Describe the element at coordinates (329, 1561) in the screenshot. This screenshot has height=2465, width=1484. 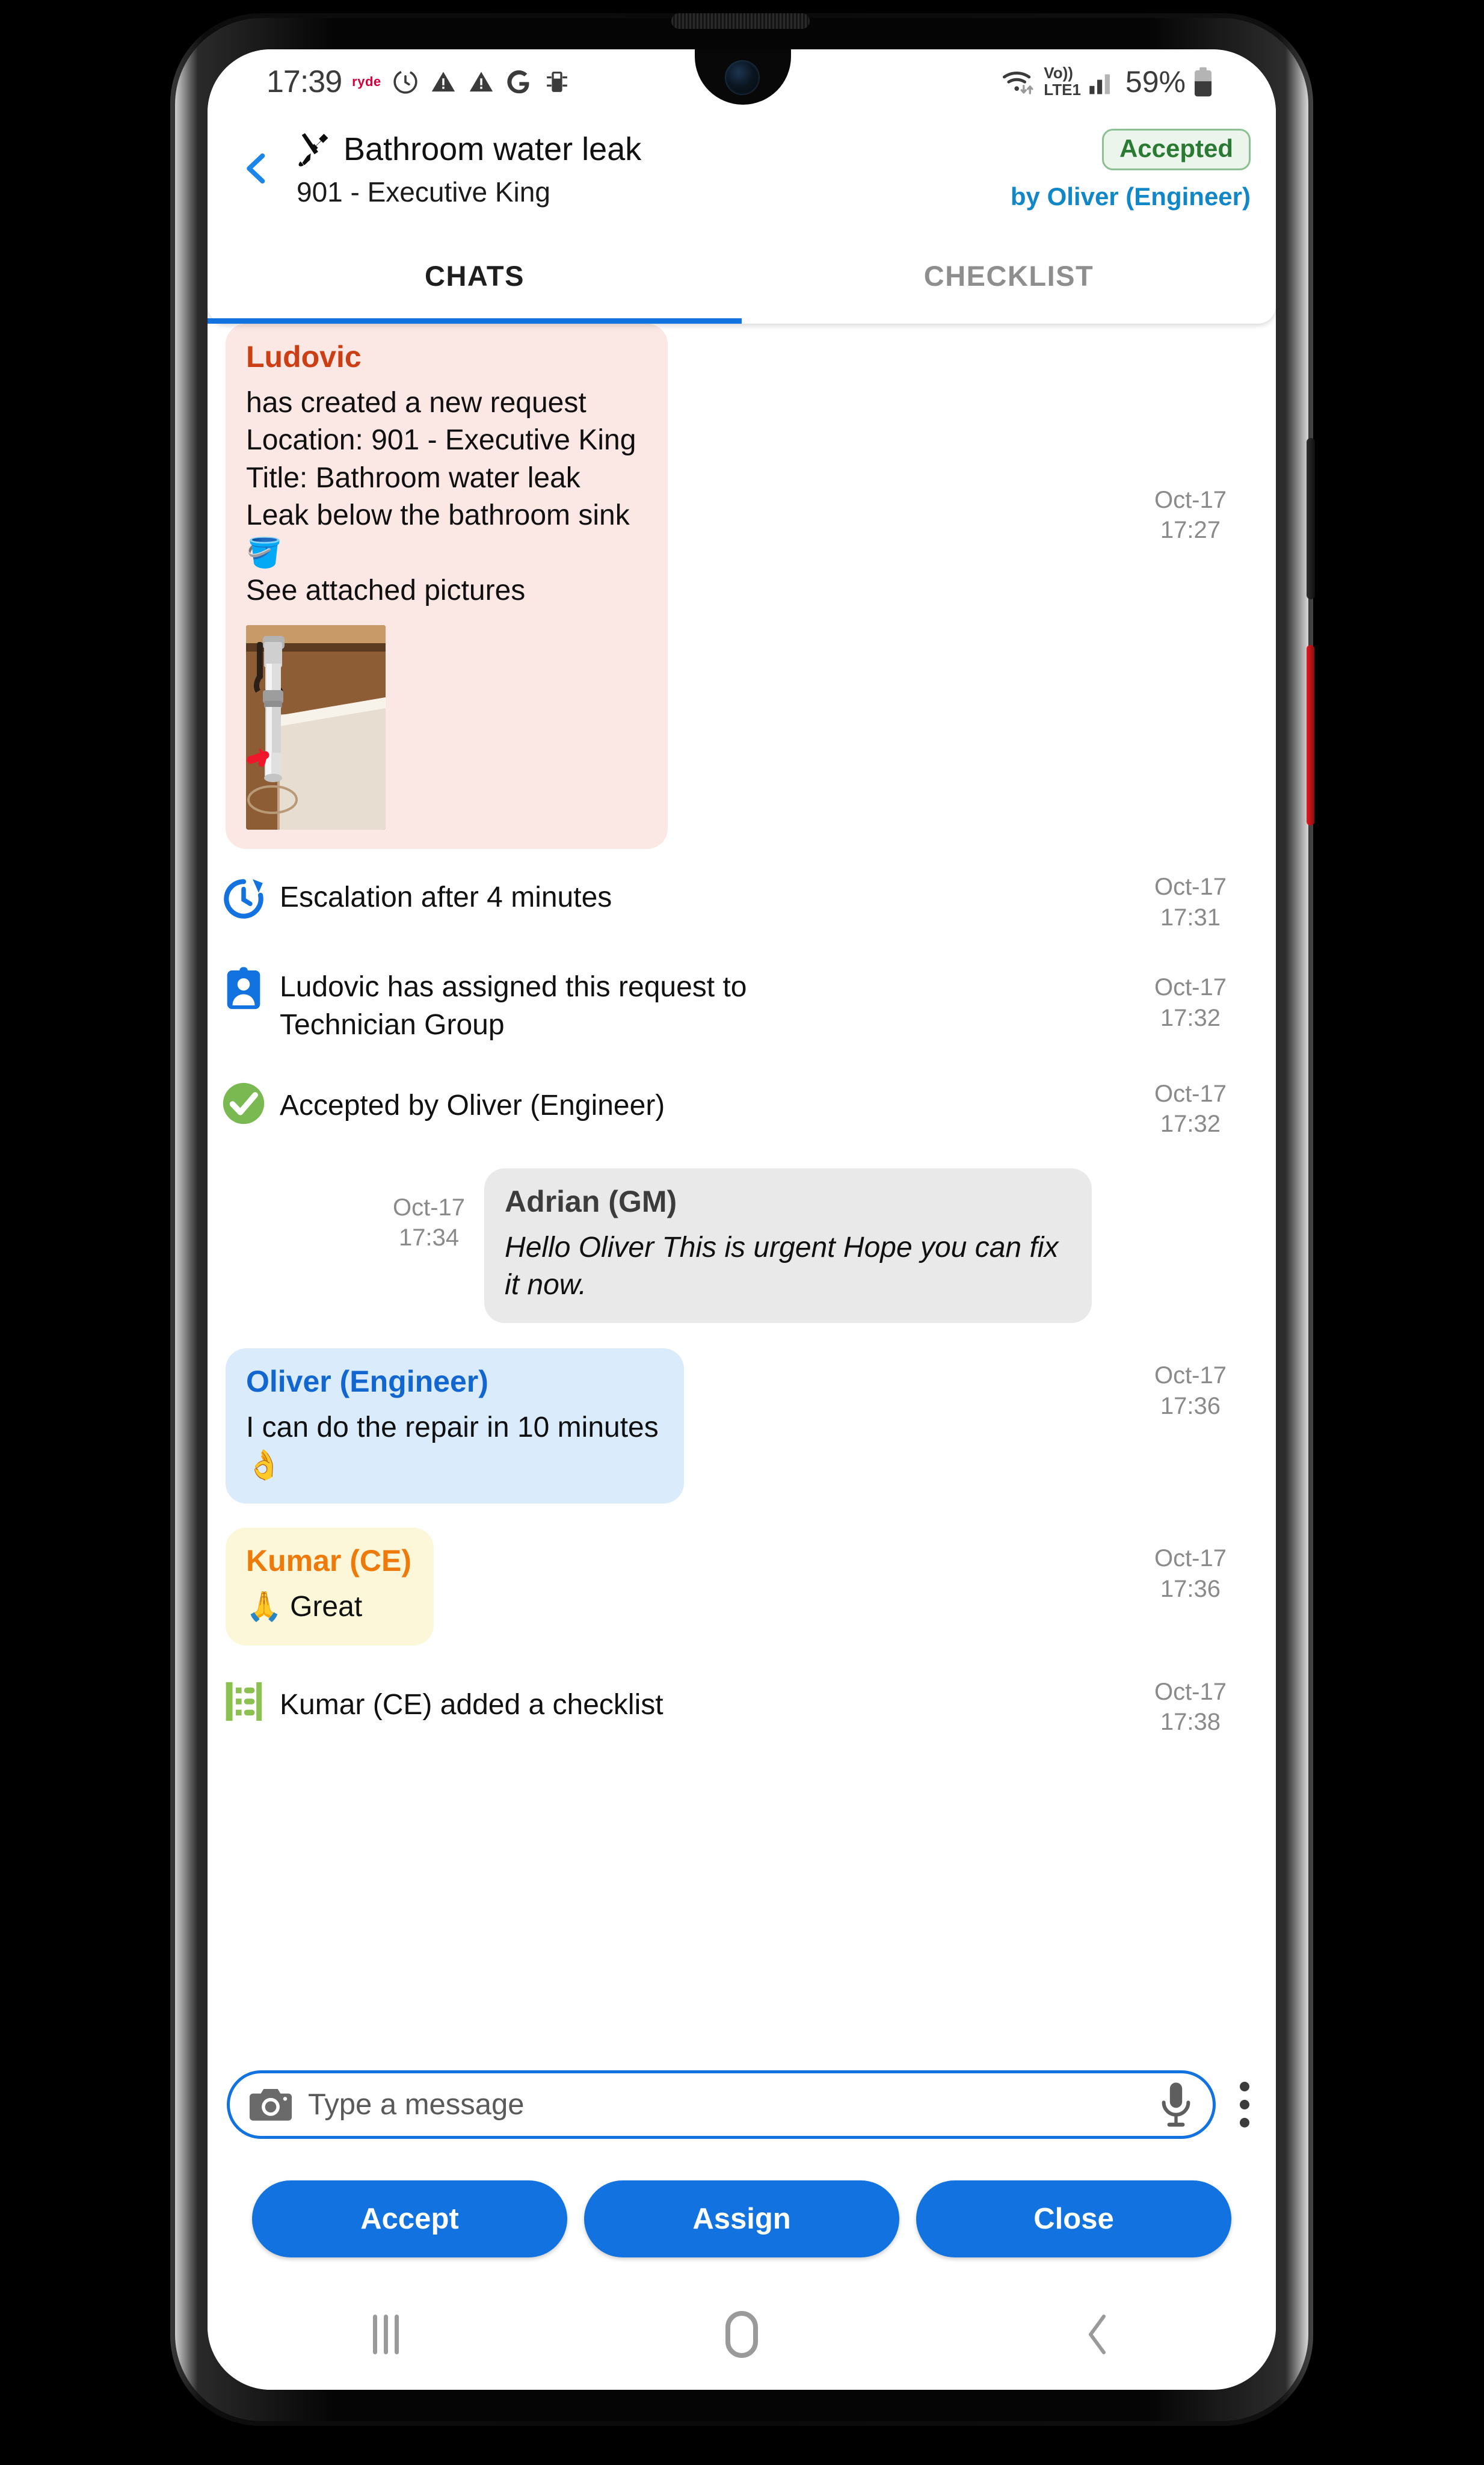
I see `message-sender: Kumar (CE)` at that location.